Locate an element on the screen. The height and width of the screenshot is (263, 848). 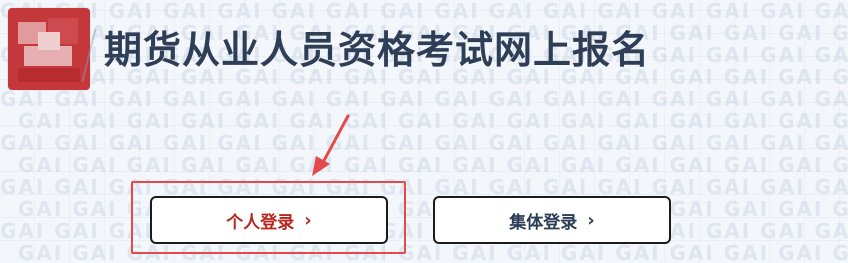
group-login-label: 集体登录 is located at coordinates (543, 222).